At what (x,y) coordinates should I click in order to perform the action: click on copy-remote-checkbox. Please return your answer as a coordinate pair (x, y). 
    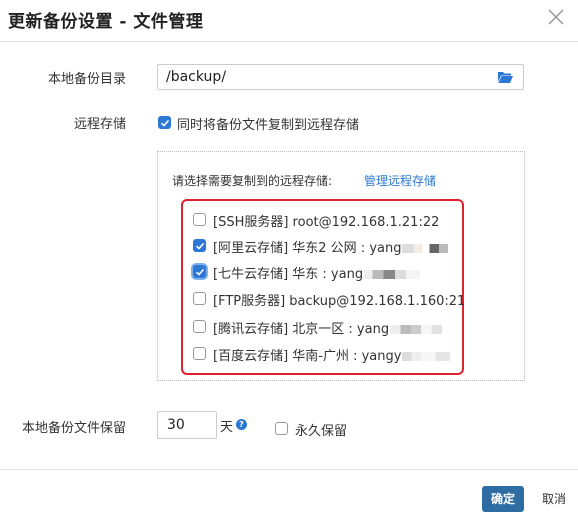
    Looking at the image, I should click on (164, 122).